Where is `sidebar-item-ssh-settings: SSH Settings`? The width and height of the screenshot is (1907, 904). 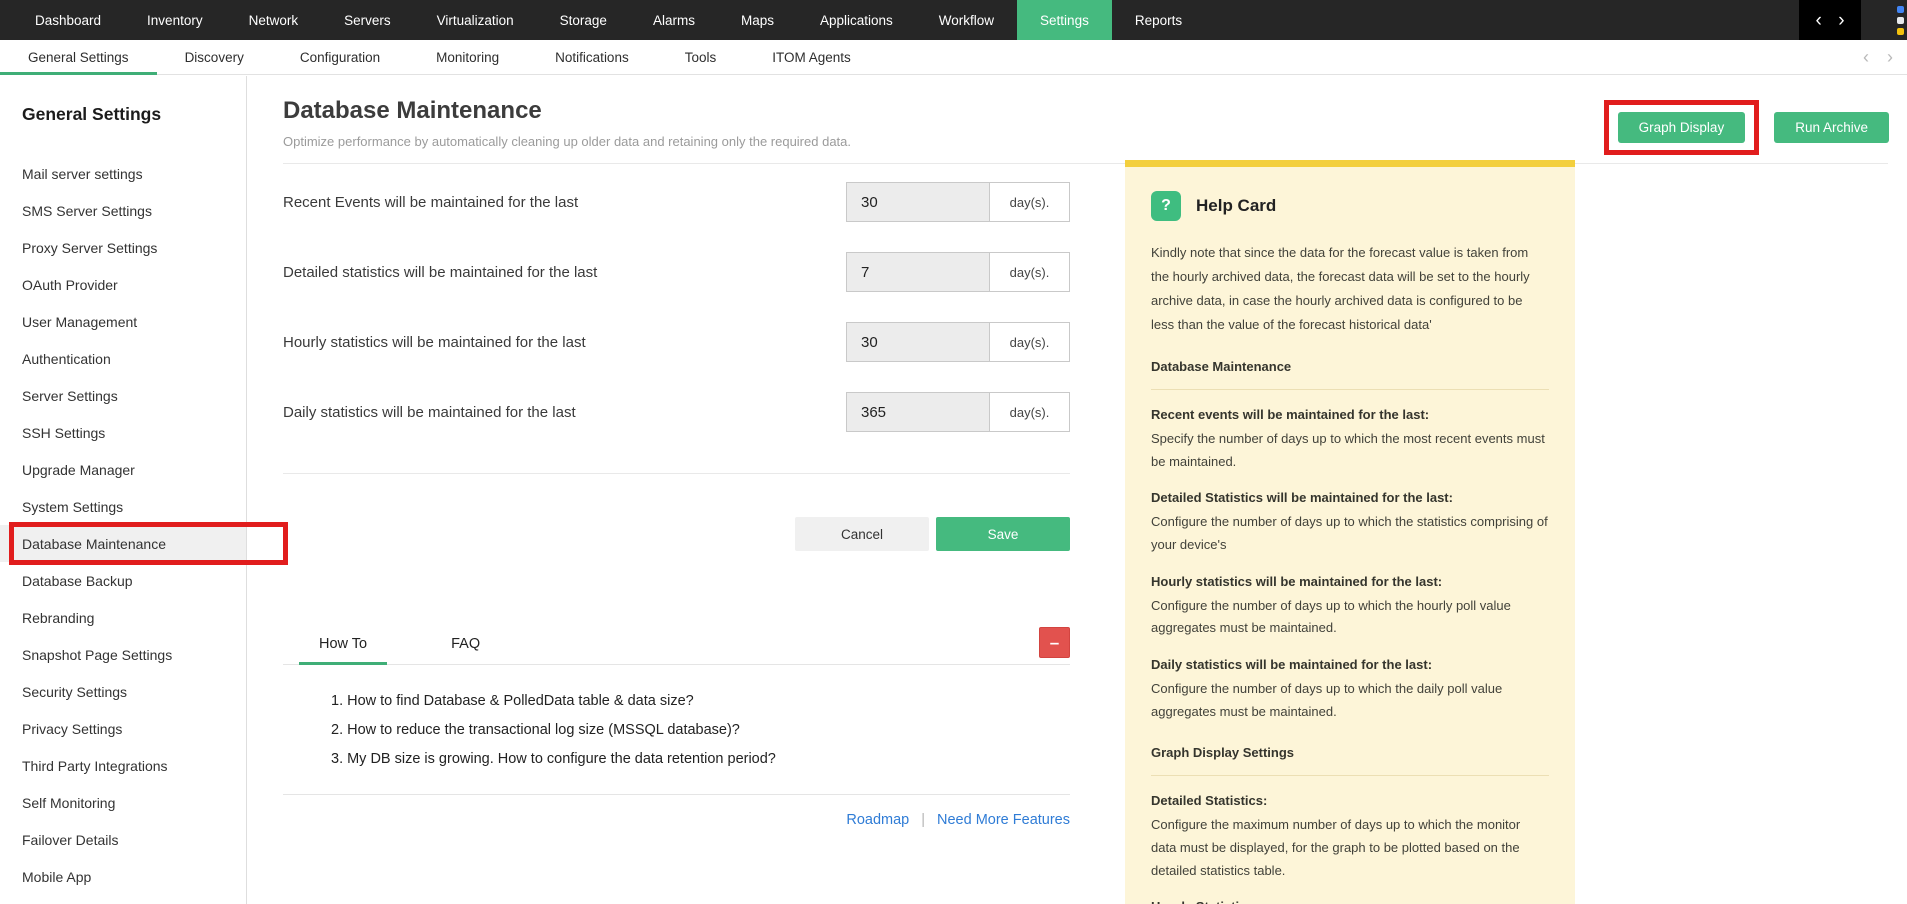
sidebar-item-ssh-settings: SSH Settings is located at coordinates (123, 432).